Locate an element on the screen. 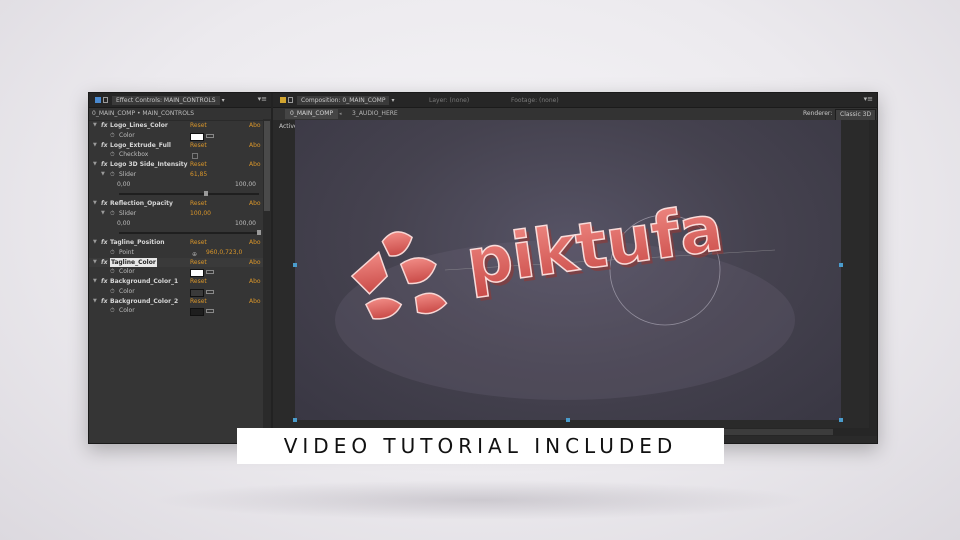  tab-footage: Footage: (none) is located at coordinates (535, 100).